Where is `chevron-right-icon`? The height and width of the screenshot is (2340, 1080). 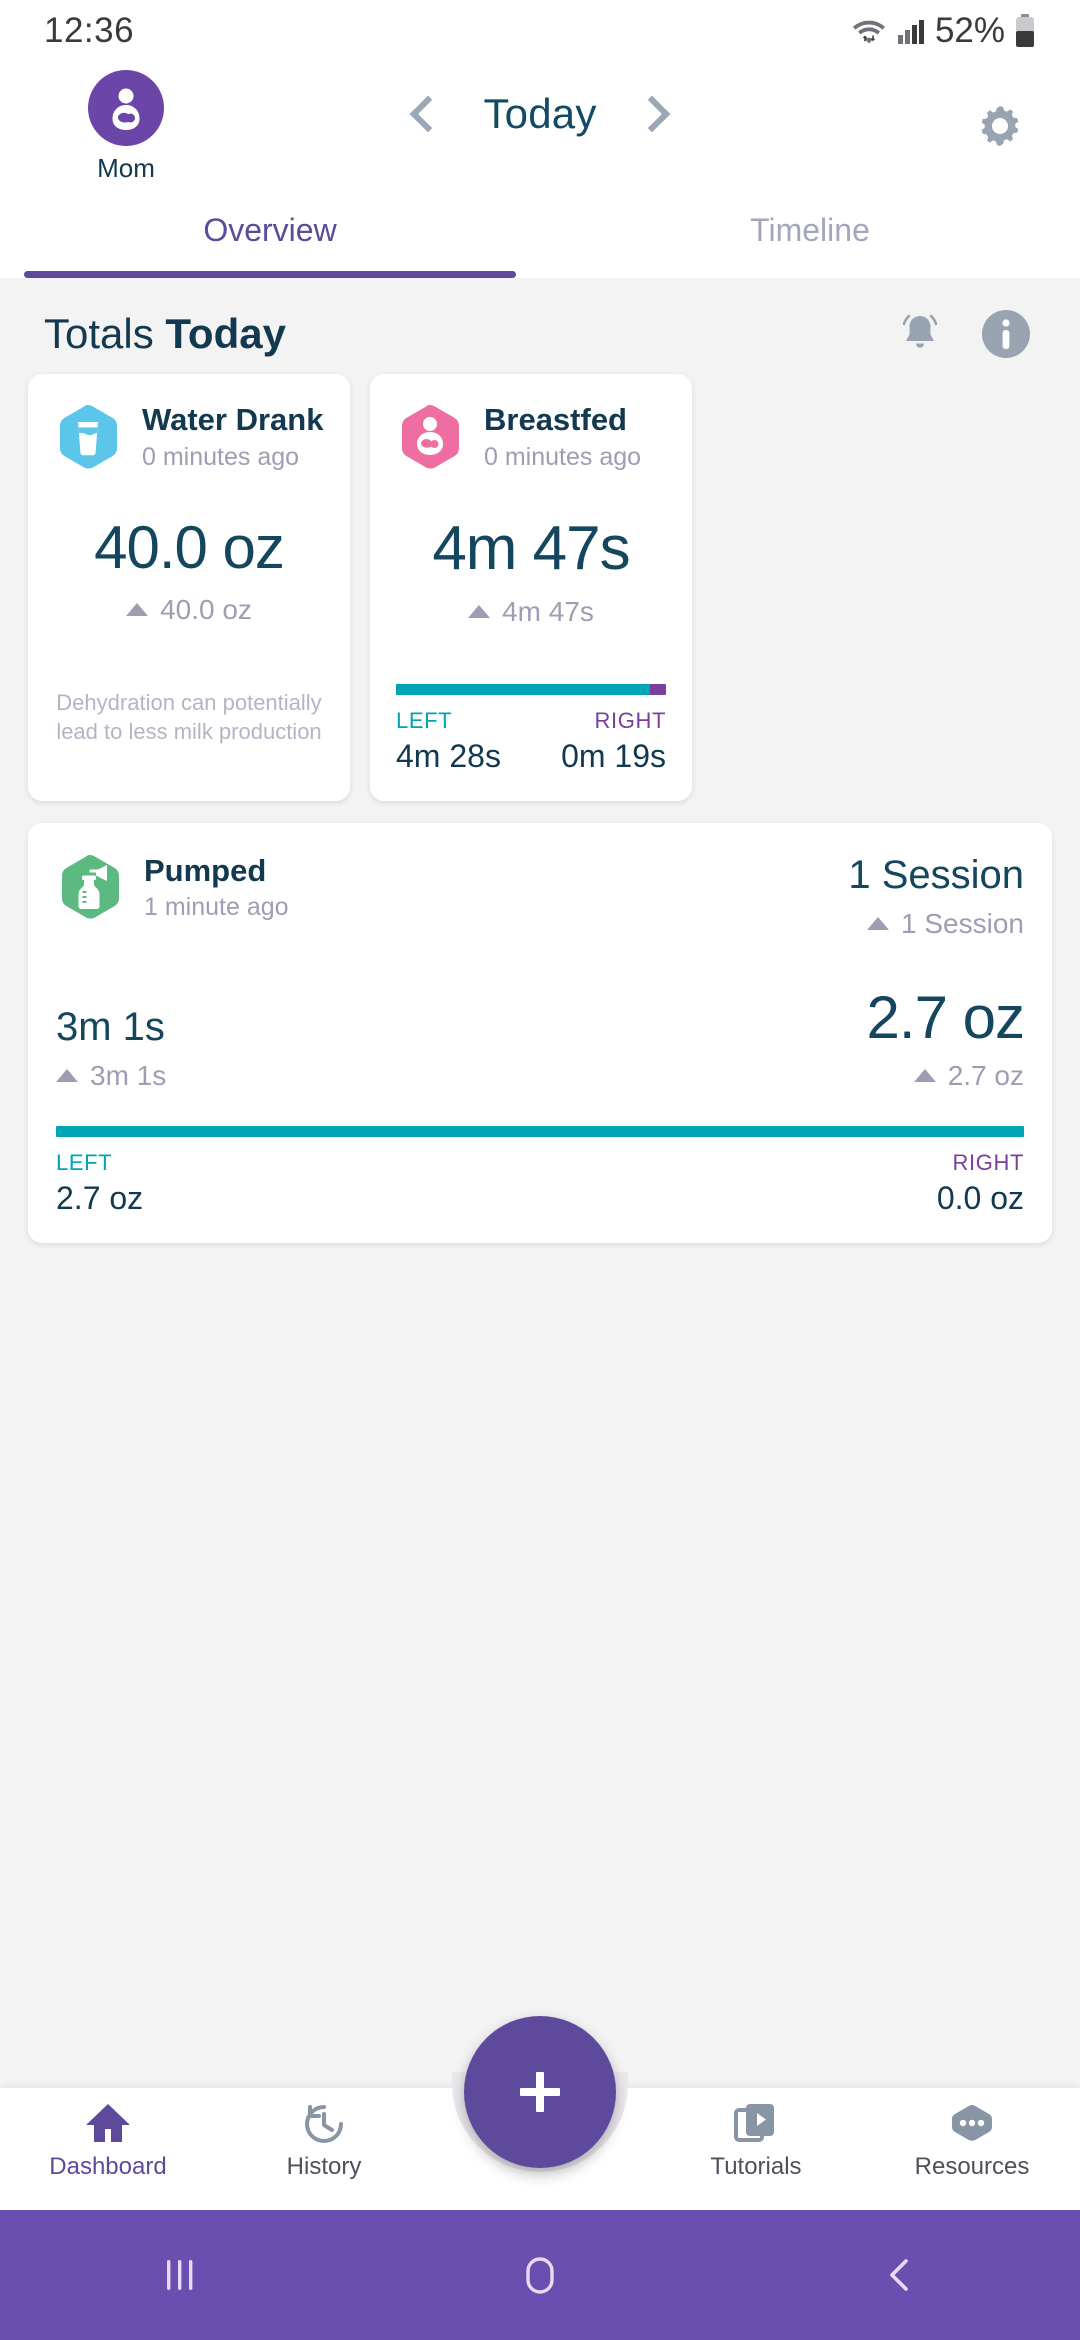
chevron-right-icon is located at coordinates (651, 114).